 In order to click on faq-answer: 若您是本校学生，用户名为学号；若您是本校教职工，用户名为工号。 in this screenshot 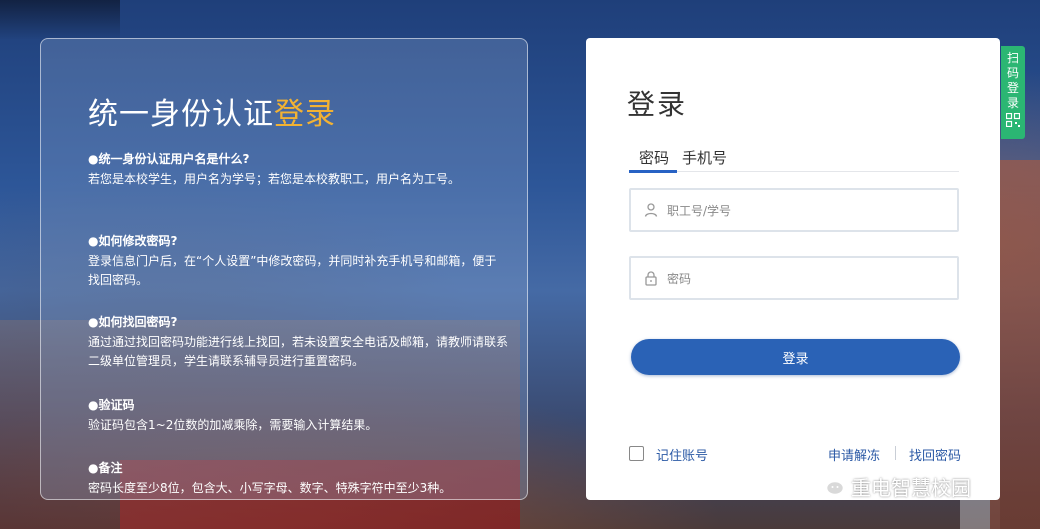, I will do `click(274, 179)`.